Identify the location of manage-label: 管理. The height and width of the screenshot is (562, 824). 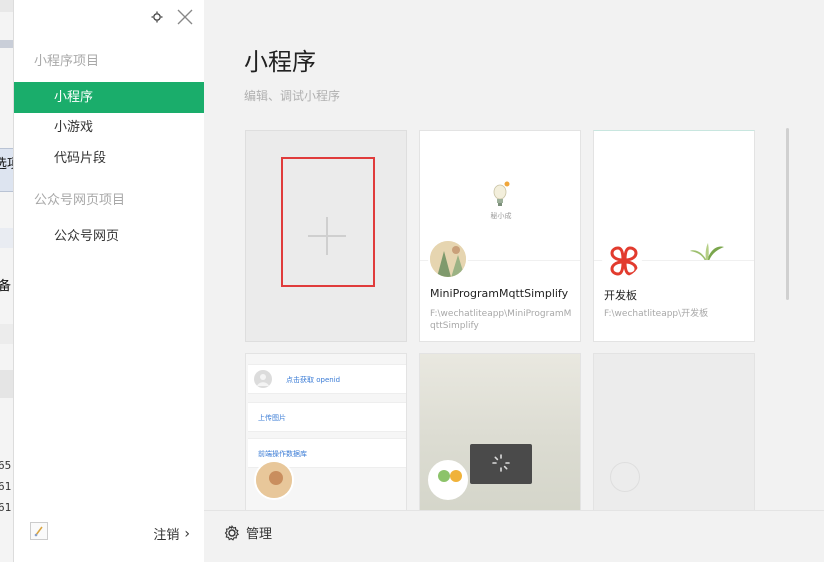
(259, 534).